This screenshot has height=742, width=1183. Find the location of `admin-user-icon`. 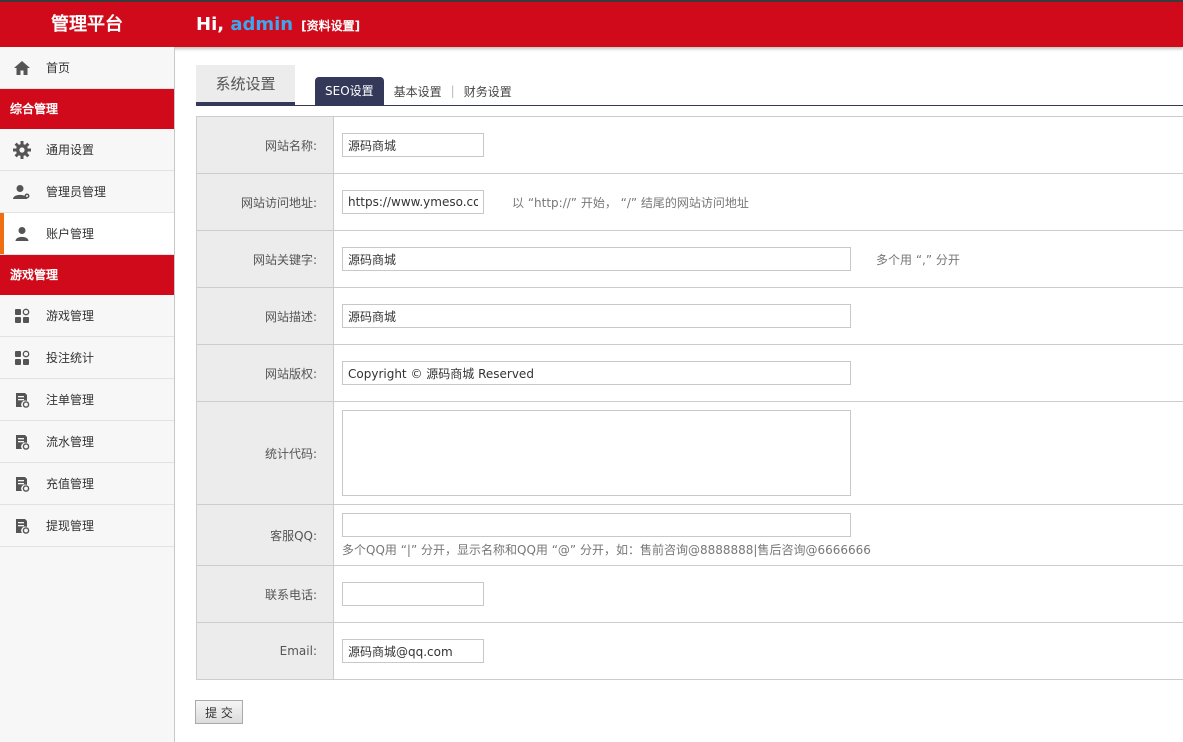

admin-user-icon is located at coordinates (22, 192).